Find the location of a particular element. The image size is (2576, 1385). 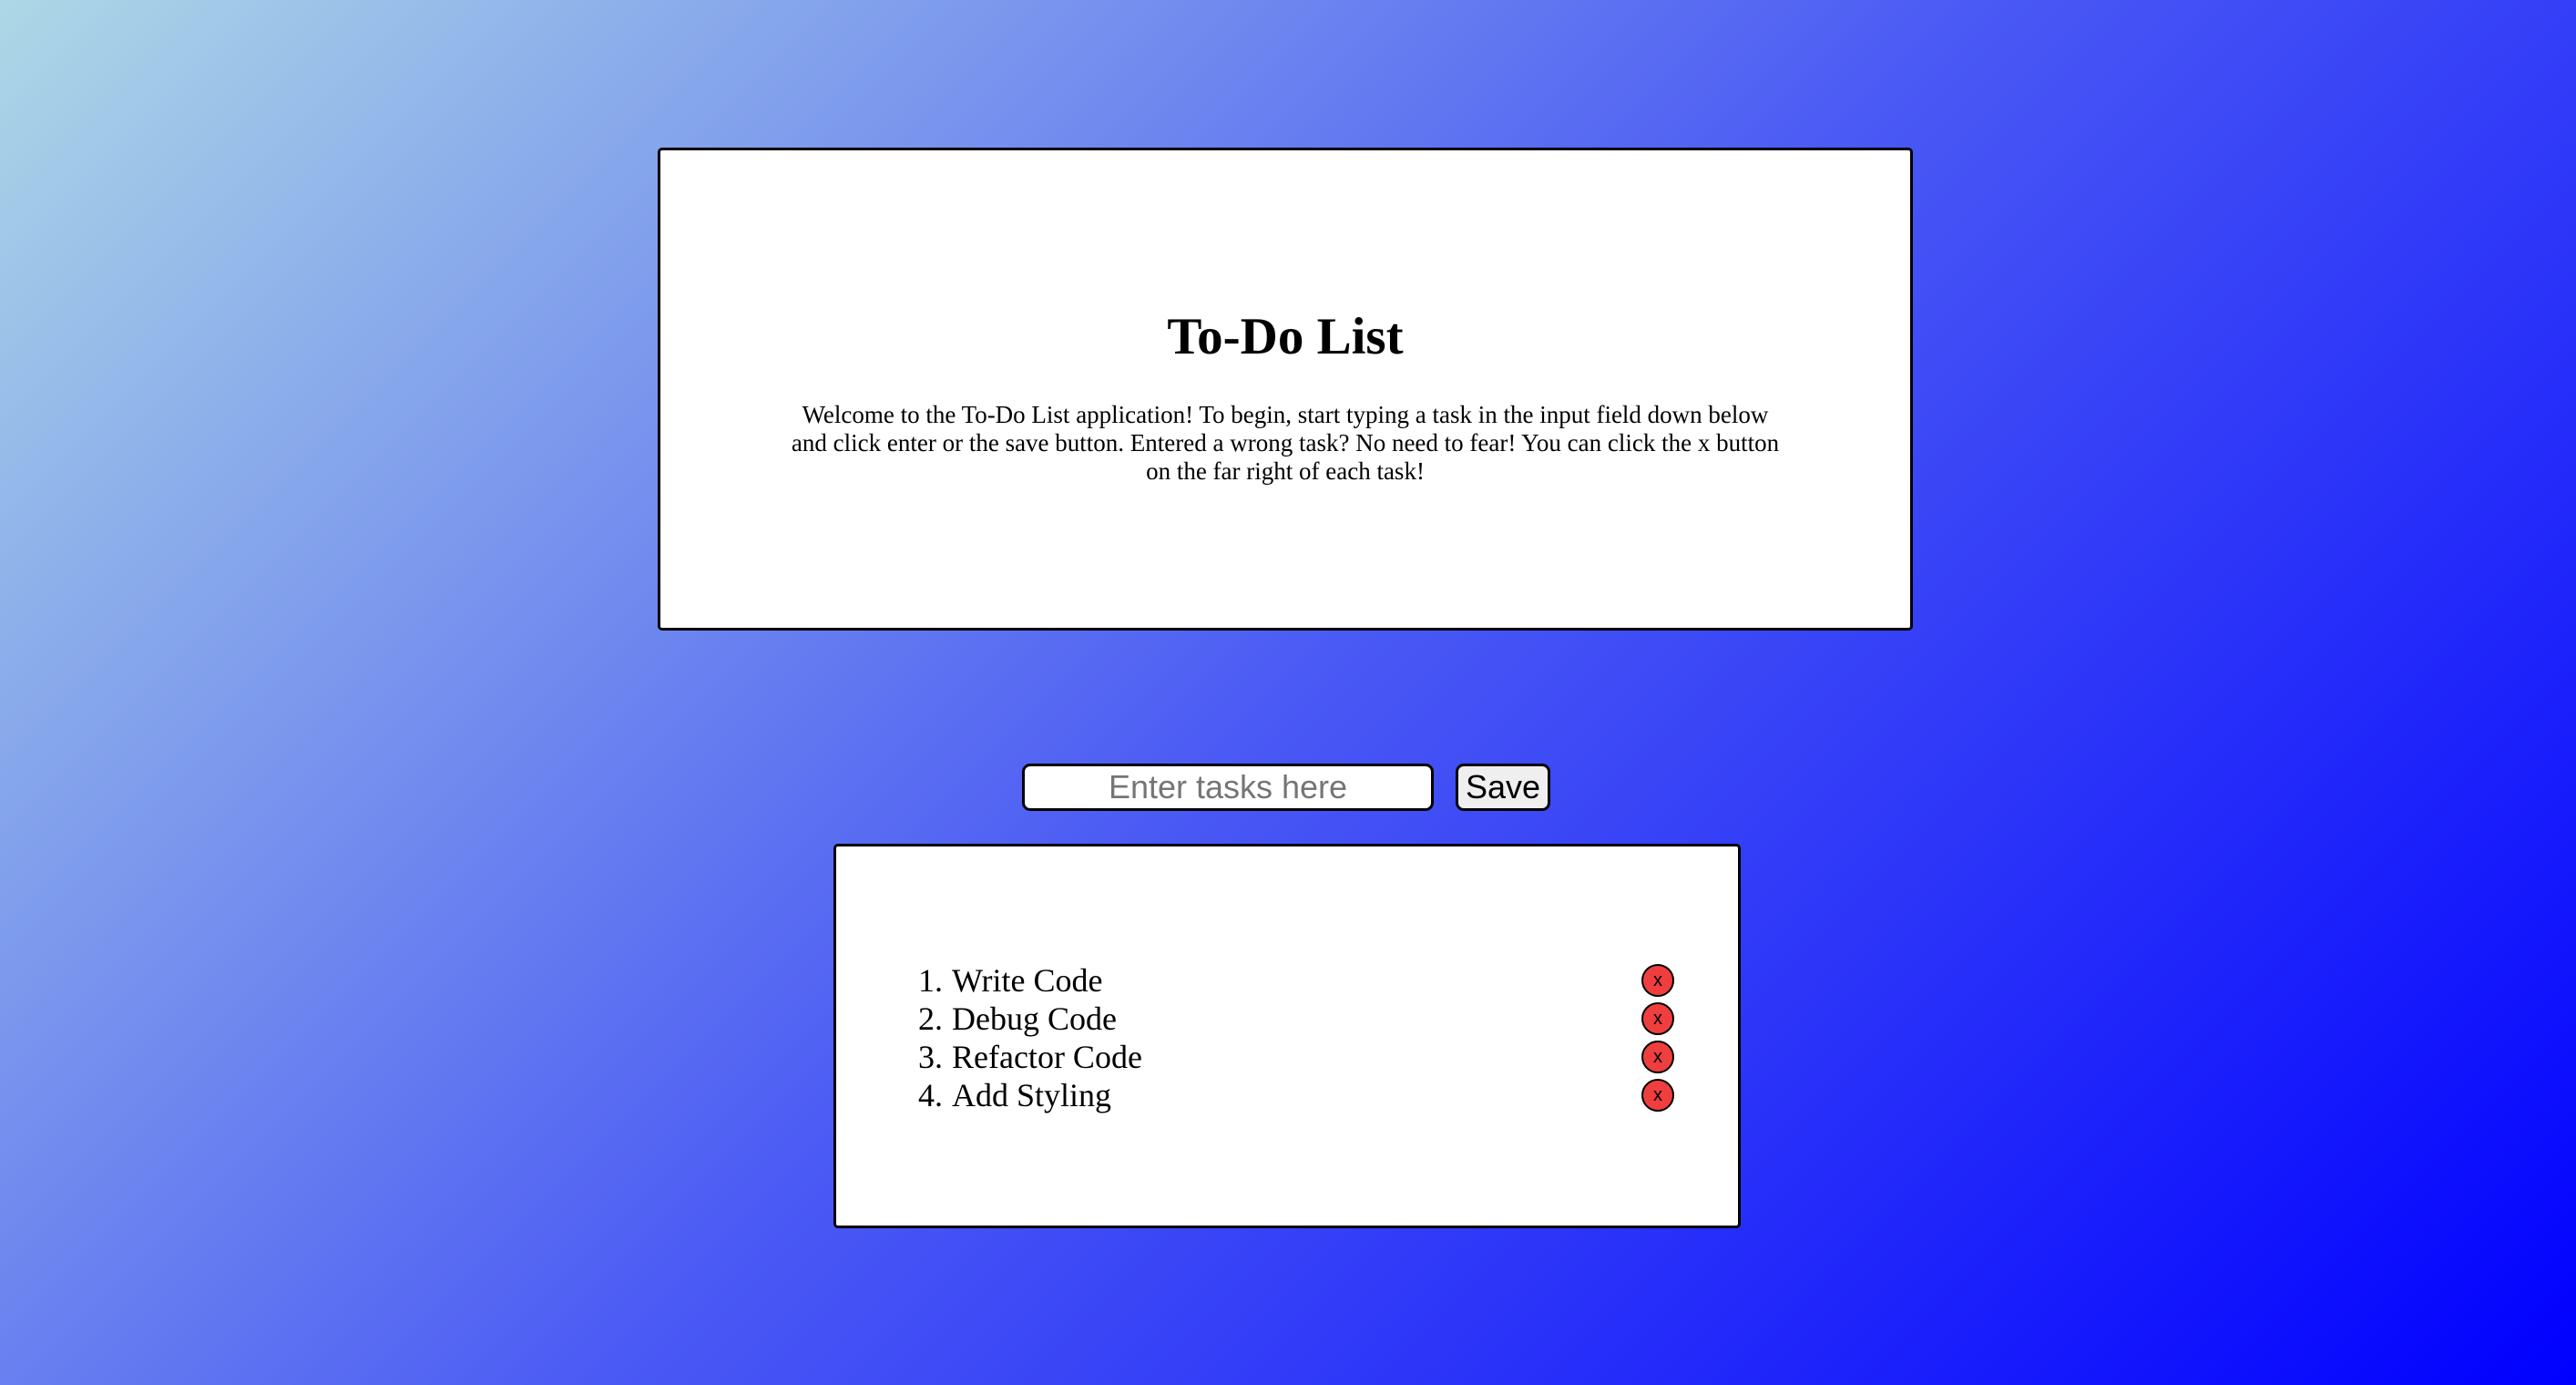

save-button: Save is located at coordinates (1503, 787).